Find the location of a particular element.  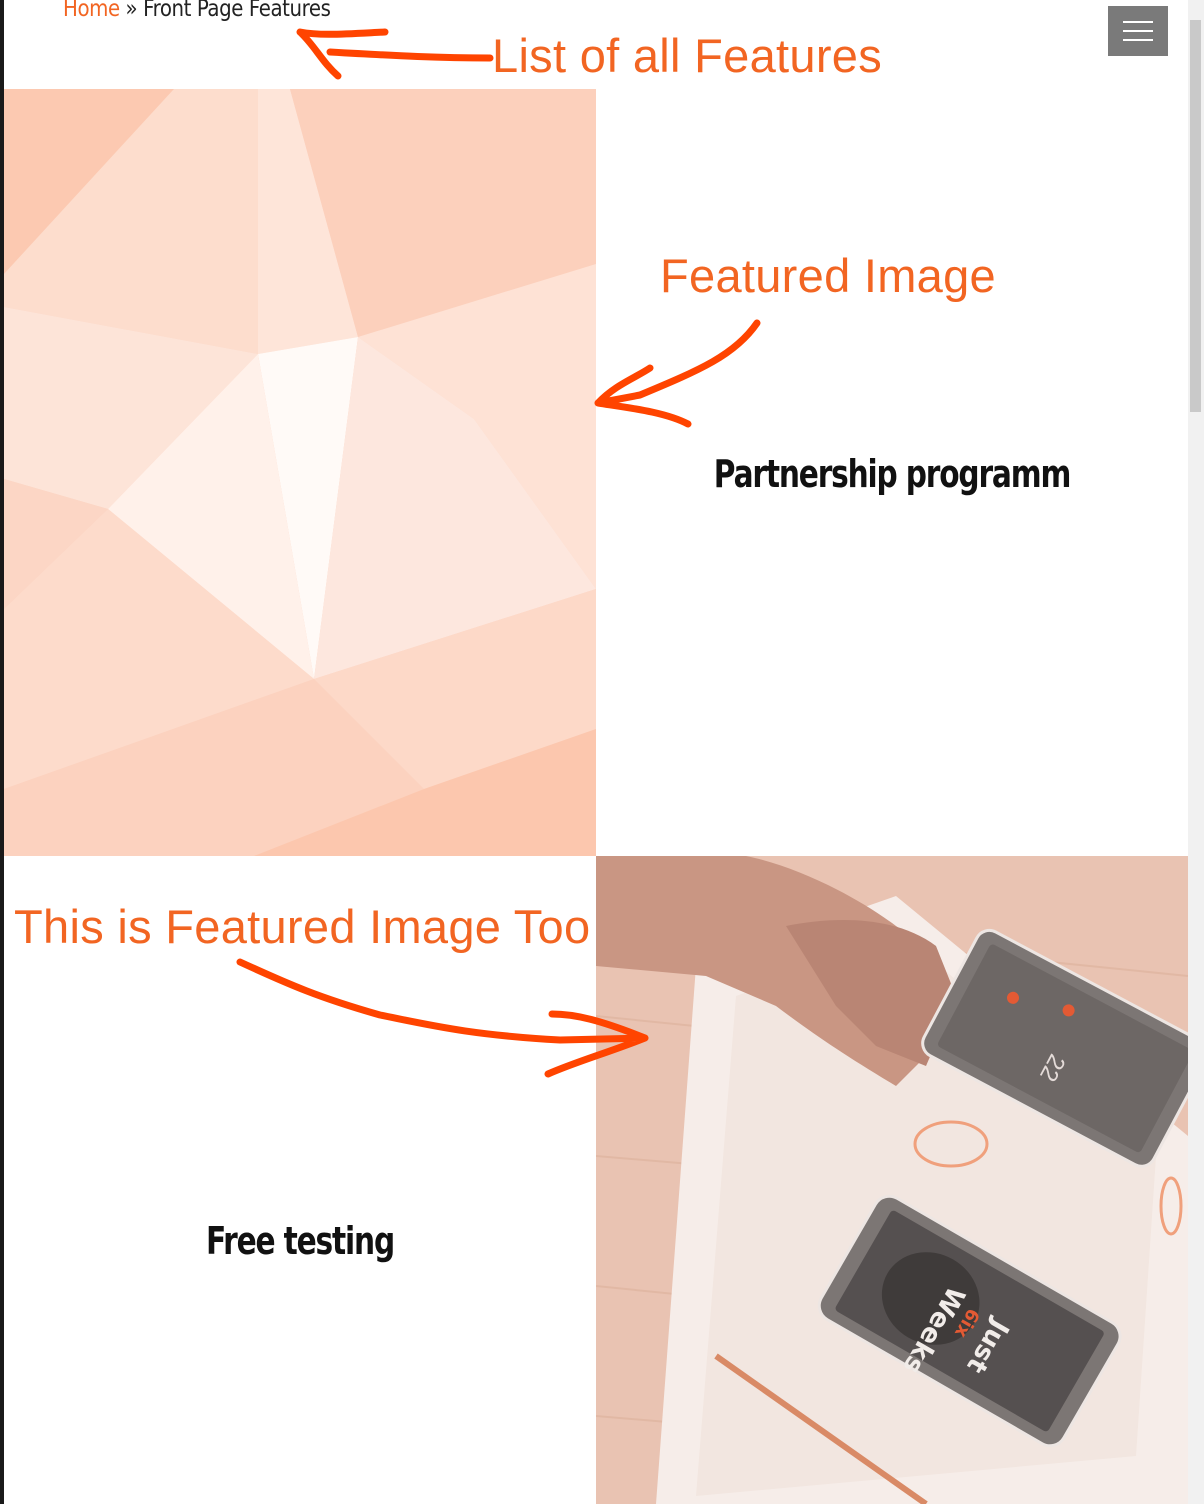

annotation-list-of-features: List of all Features is located at coordinates (687, 55).